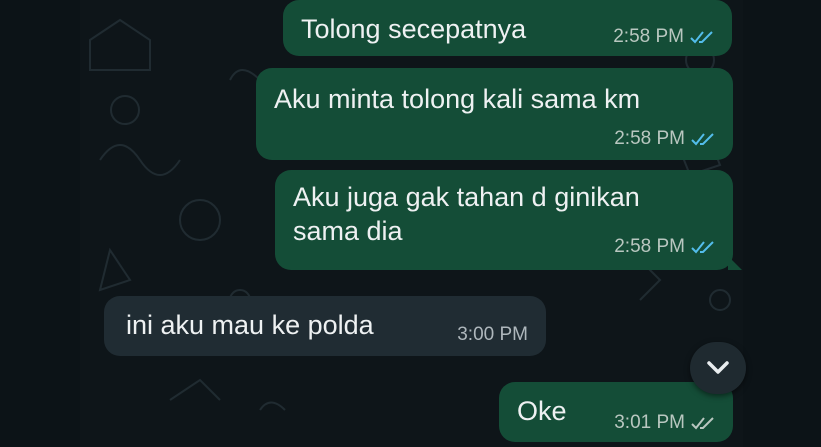 This screenshot has height=447, width=821. What do you see at coordinates (40, 223) in the screenshot?
I see `left-margin` at bounding box center [40, 223].